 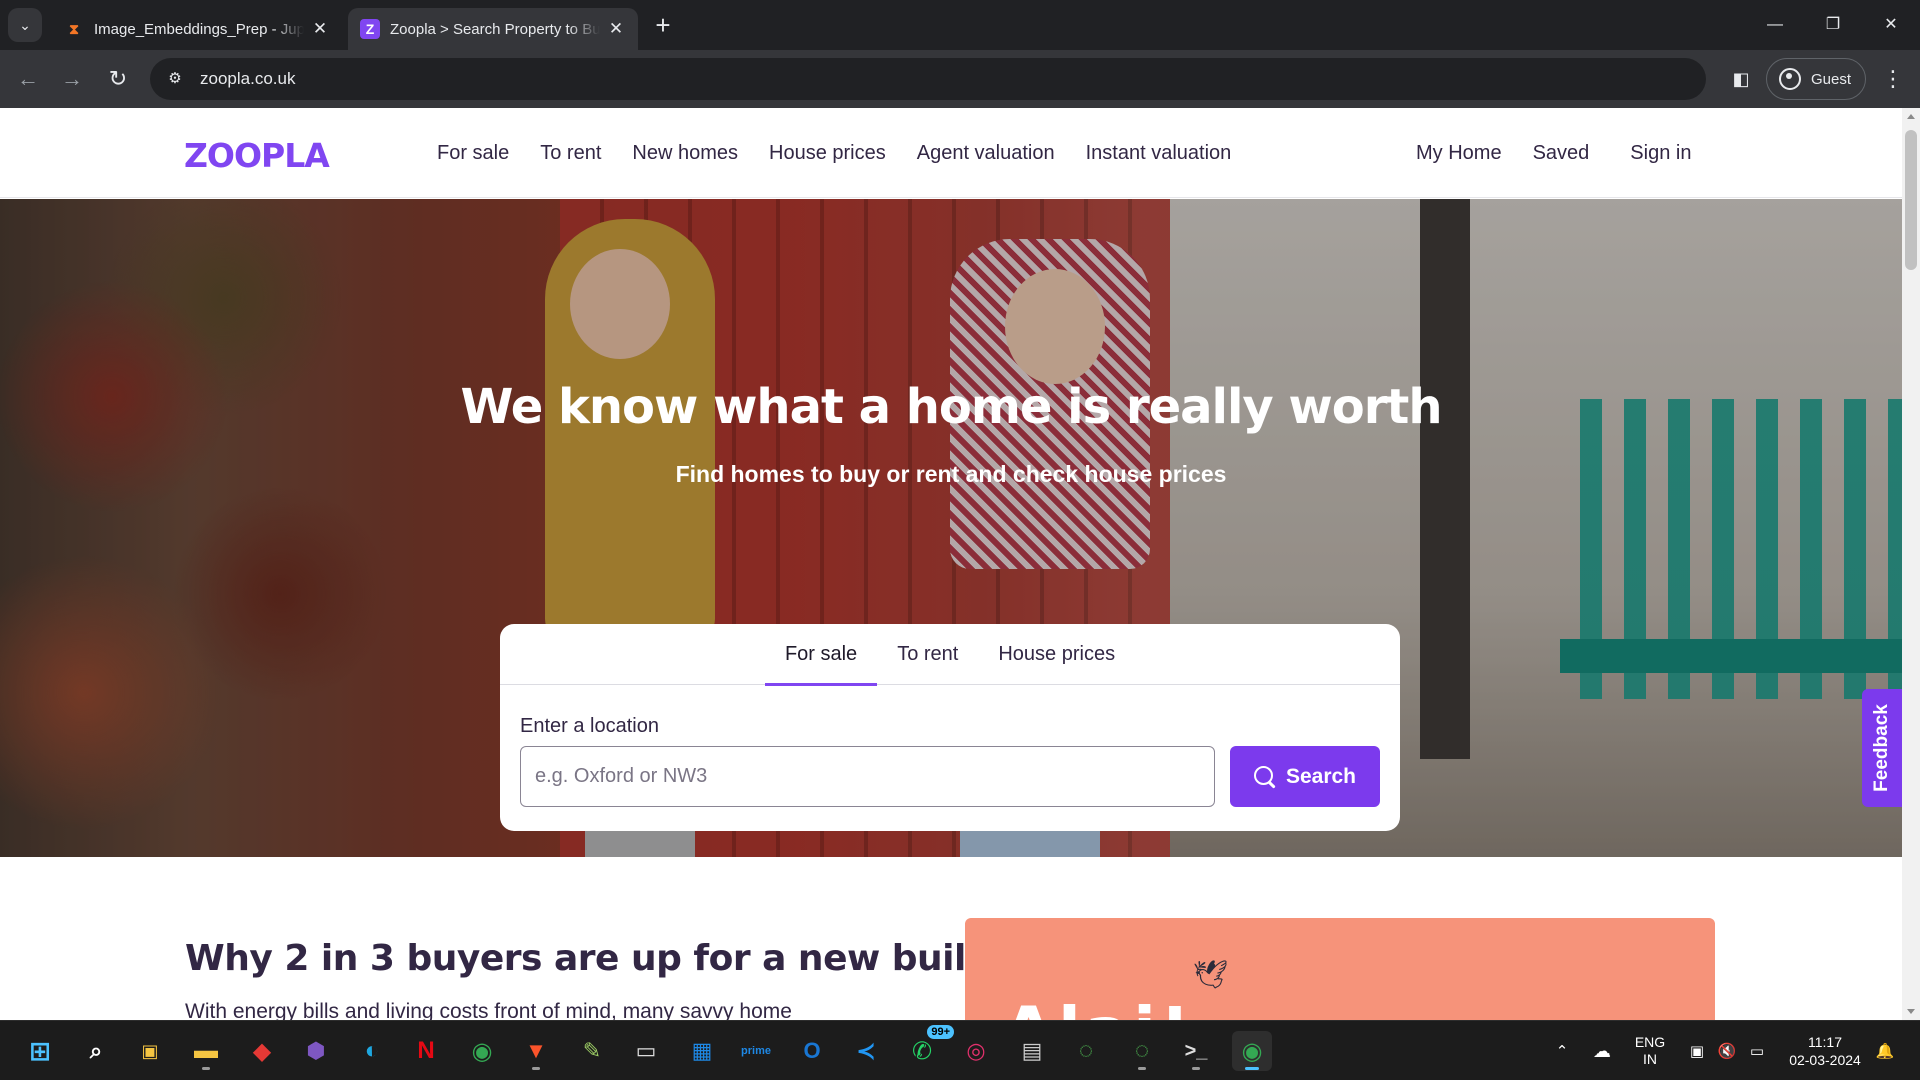 What do you see at coordinates (927, 654) in the screenshot?
I see `tab-to-rent: To rent` at bounding box center [927, 654].